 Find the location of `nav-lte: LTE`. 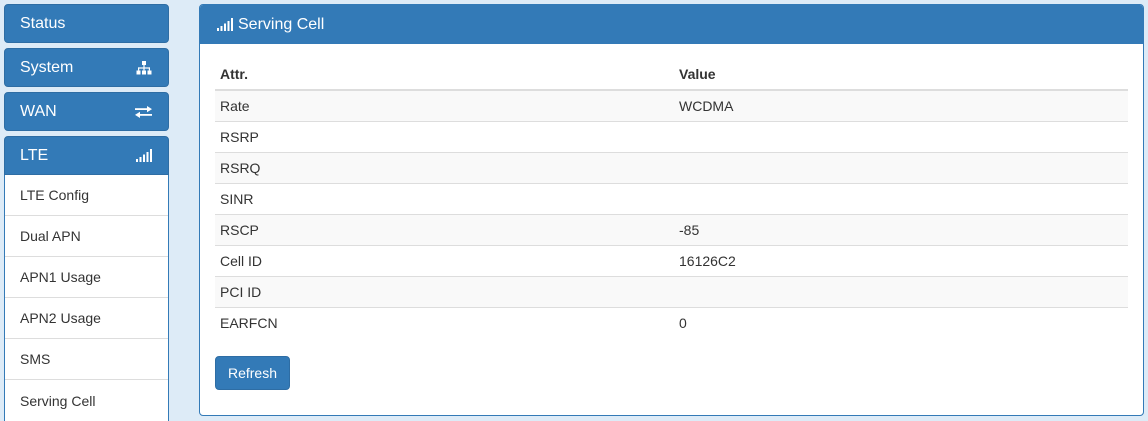

nav-lte: LTE is located at coordinates (86, 155).